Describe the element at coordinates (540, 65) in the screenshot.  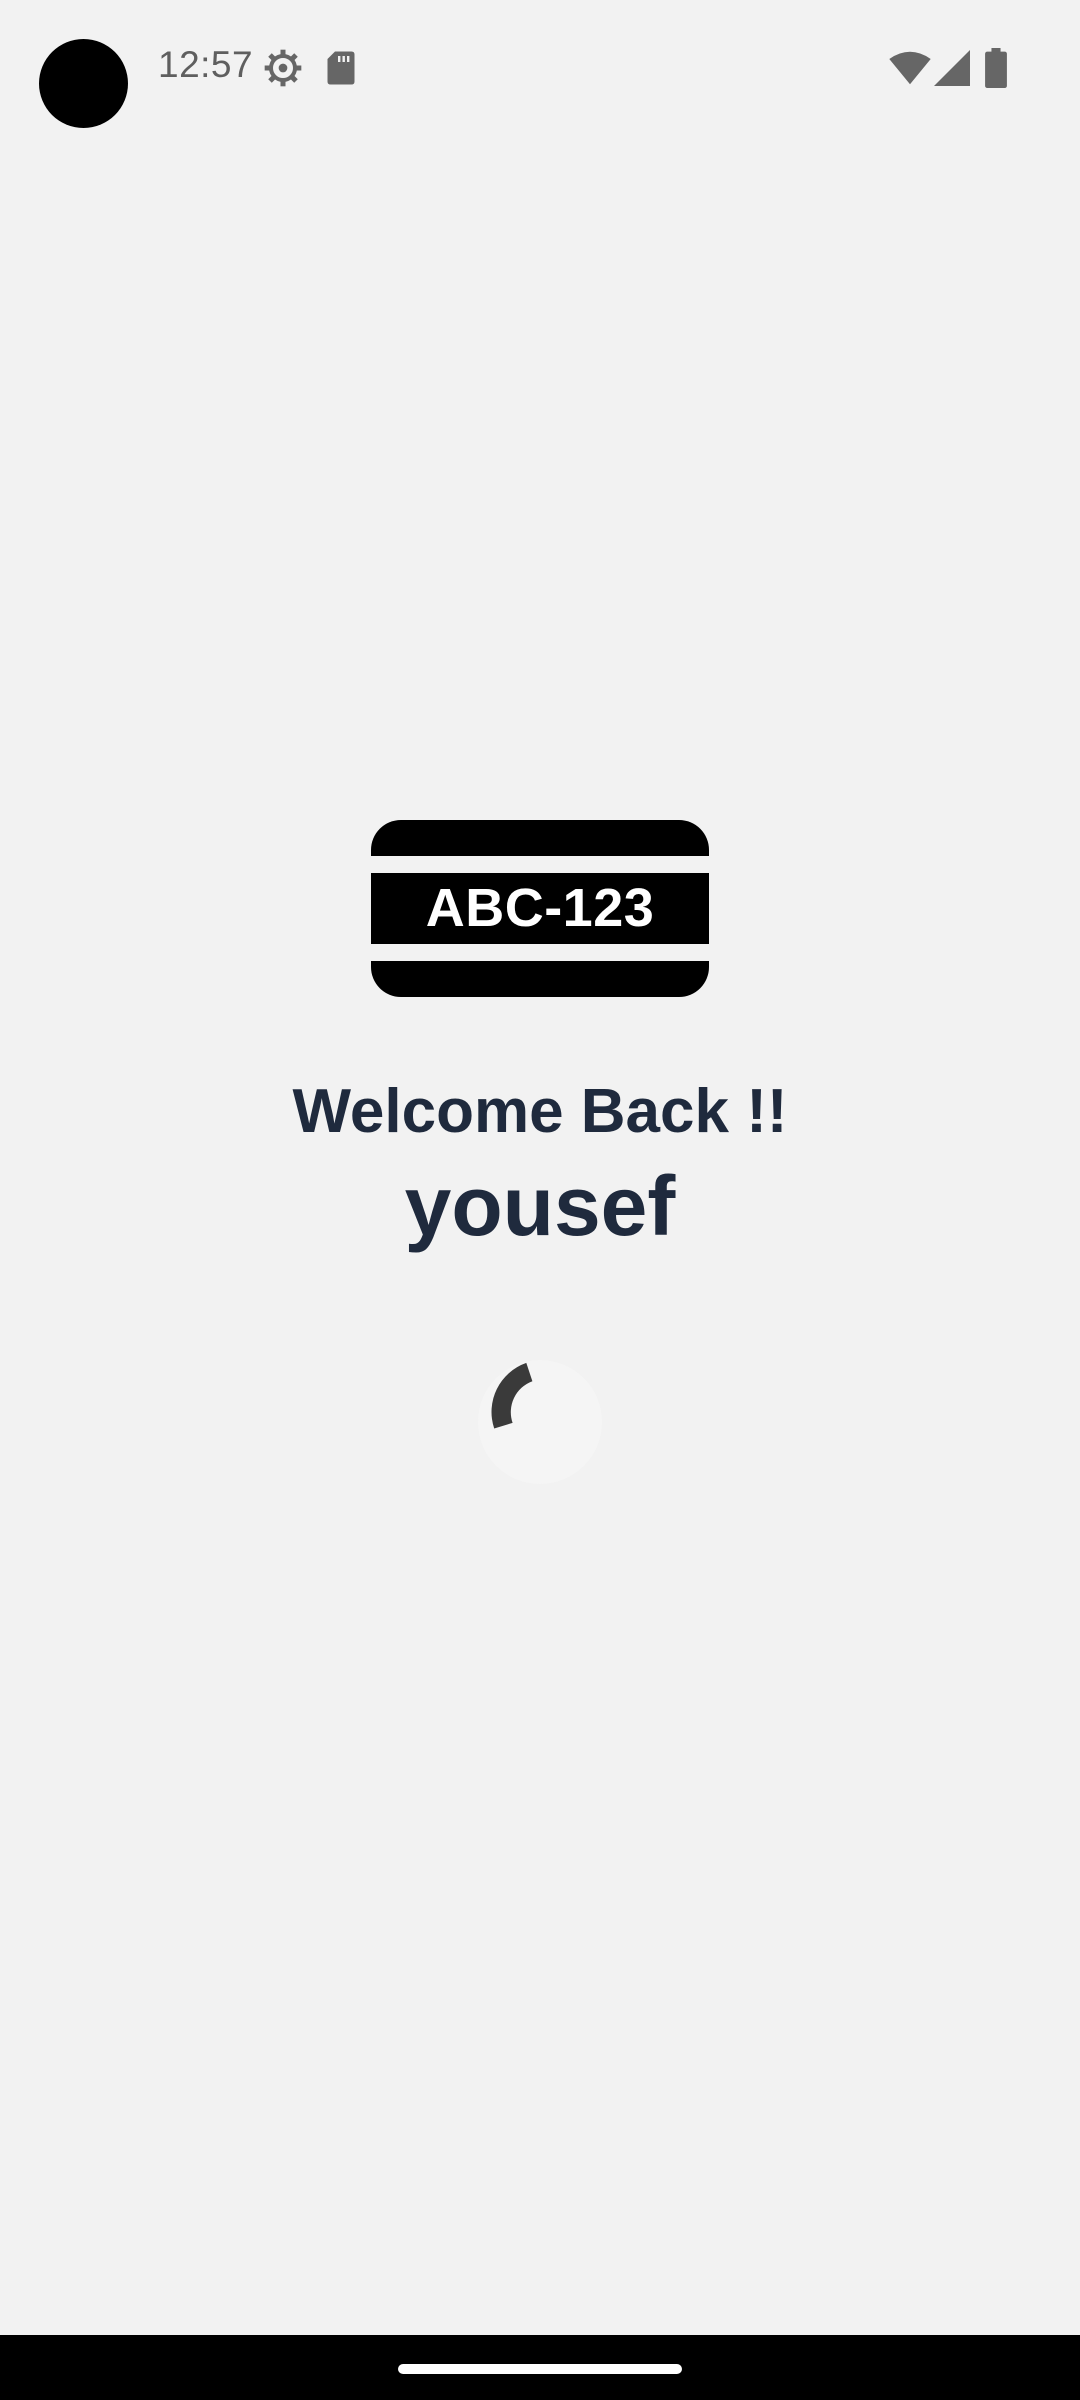
I see `status-bar: 12:57` at that location.